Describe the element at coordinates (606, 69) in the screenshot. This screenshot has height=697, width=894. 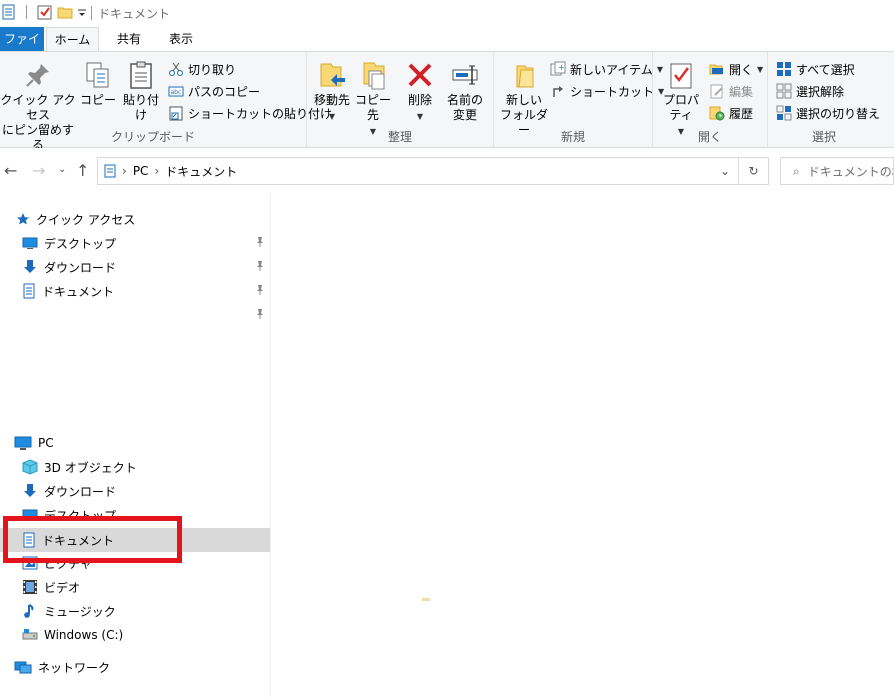
I see `new-item-button: + 新しいアイテム ▼` at that location.